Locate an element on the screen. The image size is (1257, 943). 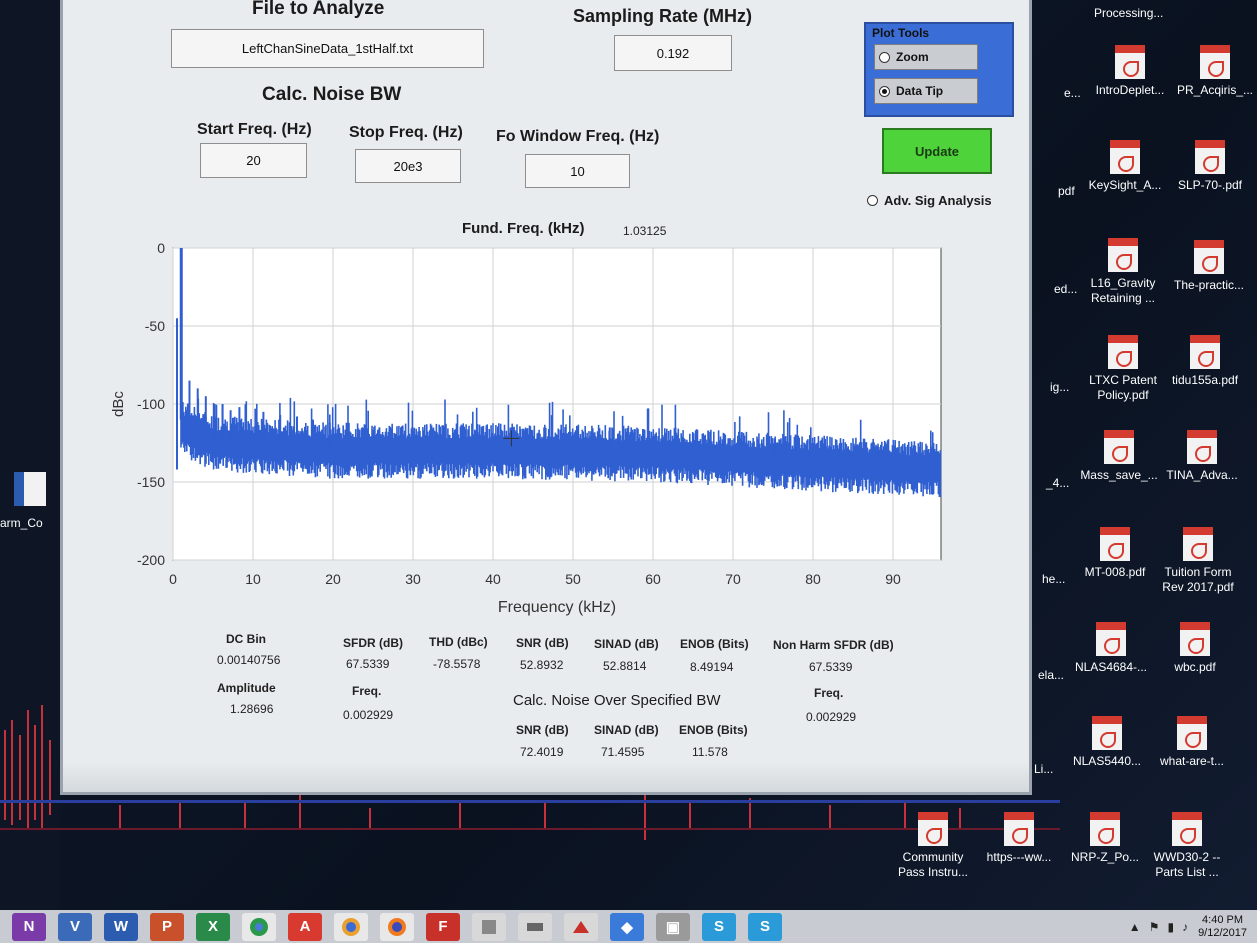
dropbox-icon: ◆ is located at coordinates (627, 926).